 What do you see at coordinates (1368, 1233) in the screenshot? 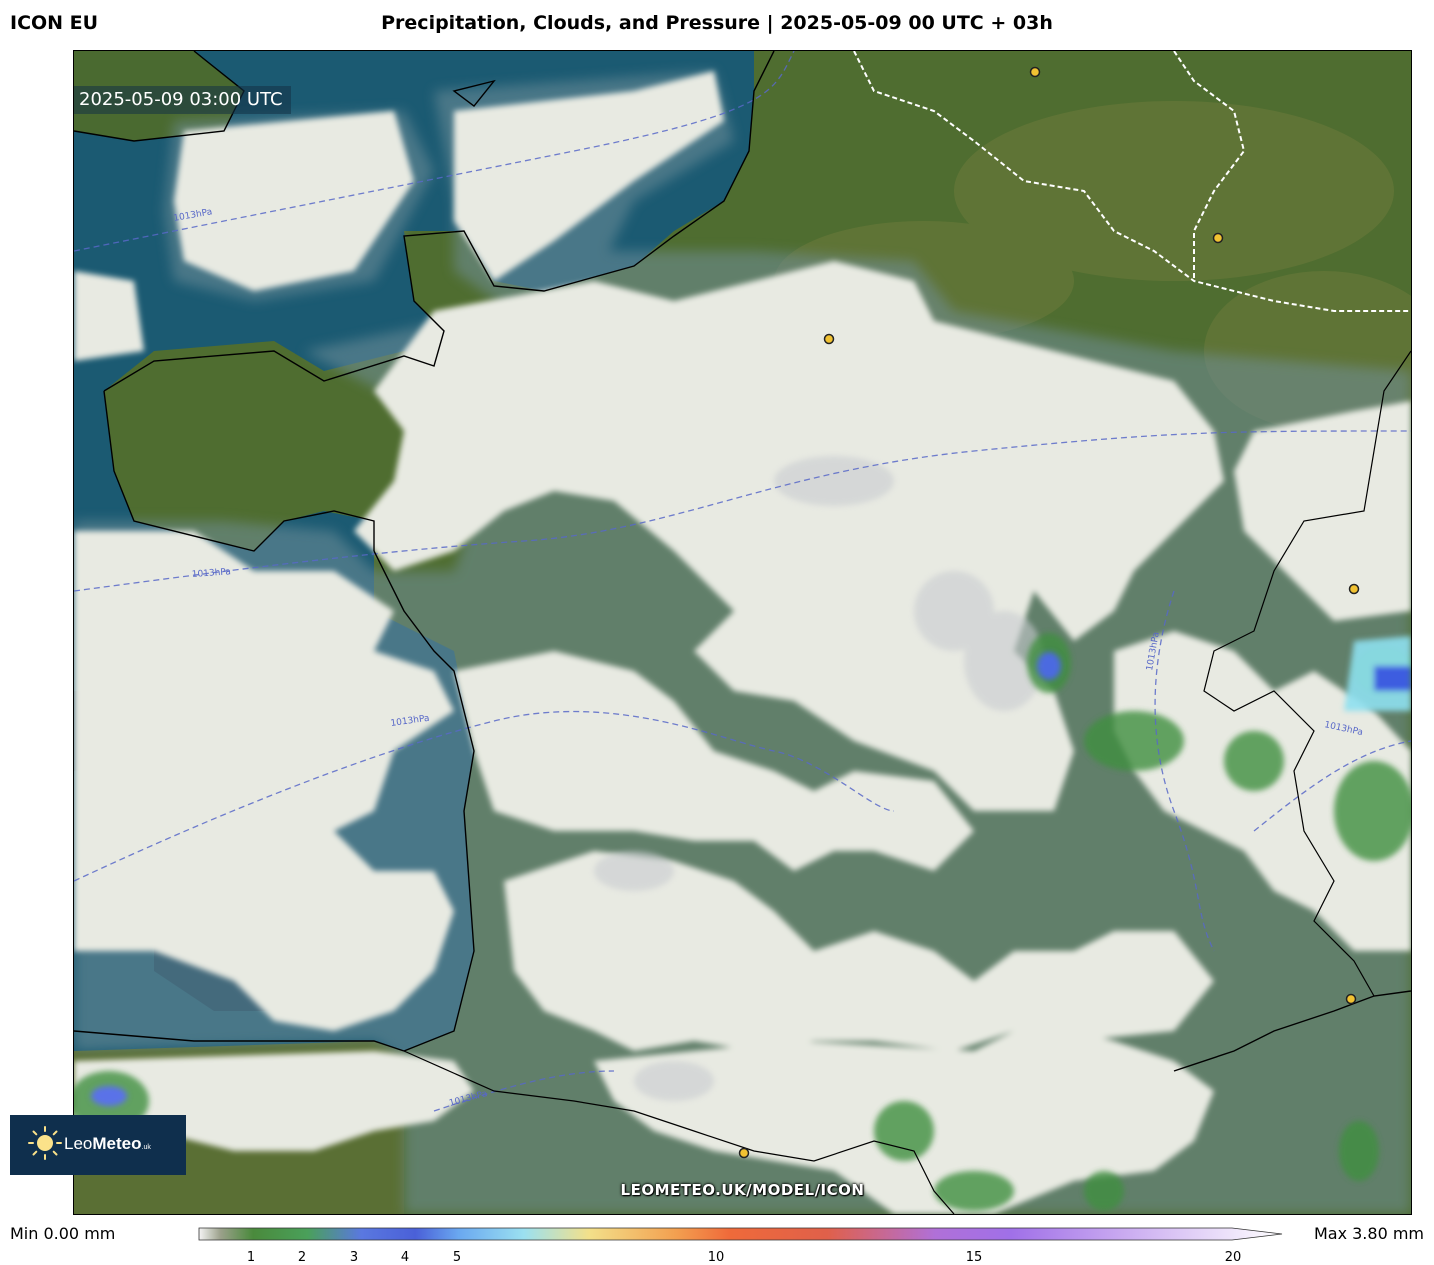
I see `max-value-label: Max 3.80 mm` at bounding box center [1368, 1233].